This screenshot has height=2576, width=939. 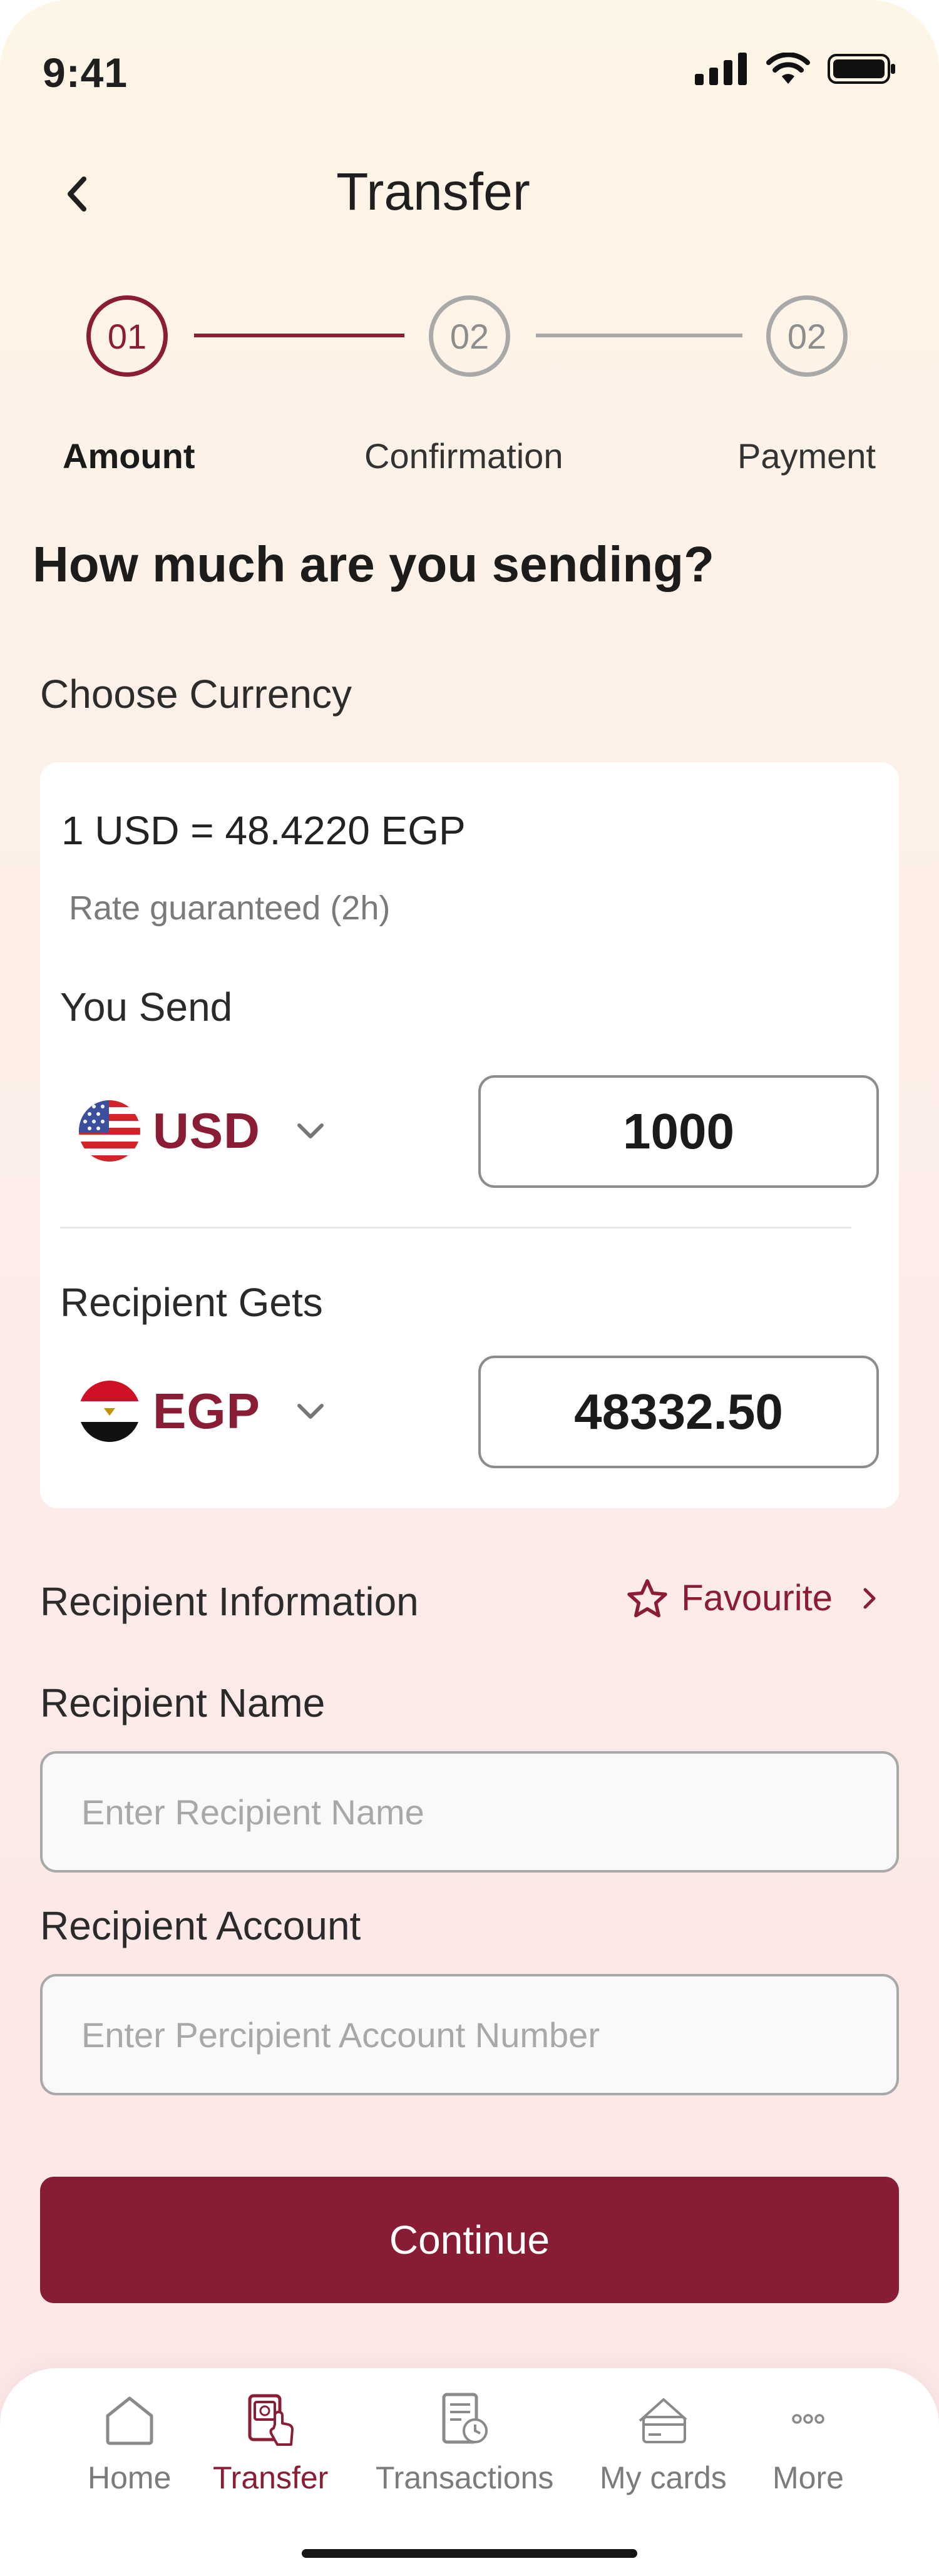 What do you see at coordinates (806, 456) in the screenshot?
I see `step-3-label: Payment` at bounding box center [806, 456].